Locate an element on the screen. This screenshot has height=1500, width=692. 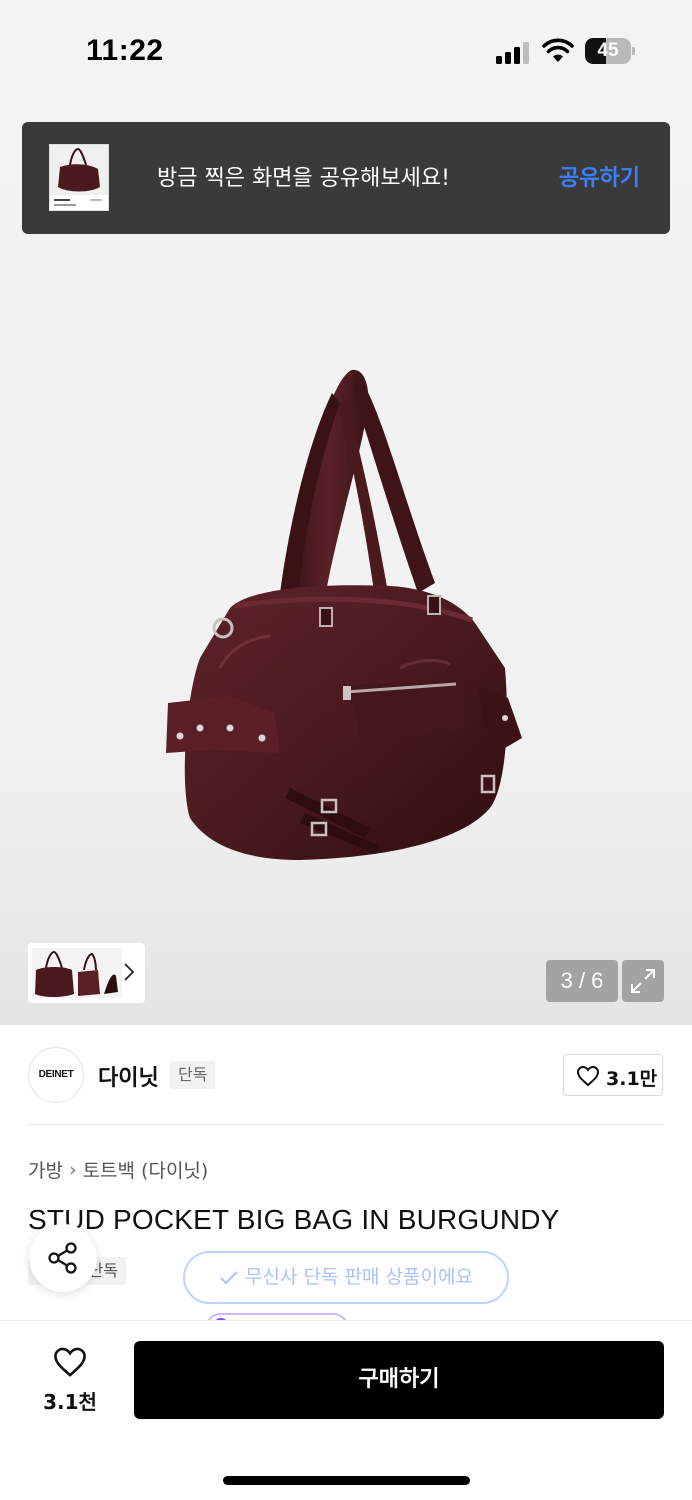
thumbnail-strip is located at coordinates (86, 973).